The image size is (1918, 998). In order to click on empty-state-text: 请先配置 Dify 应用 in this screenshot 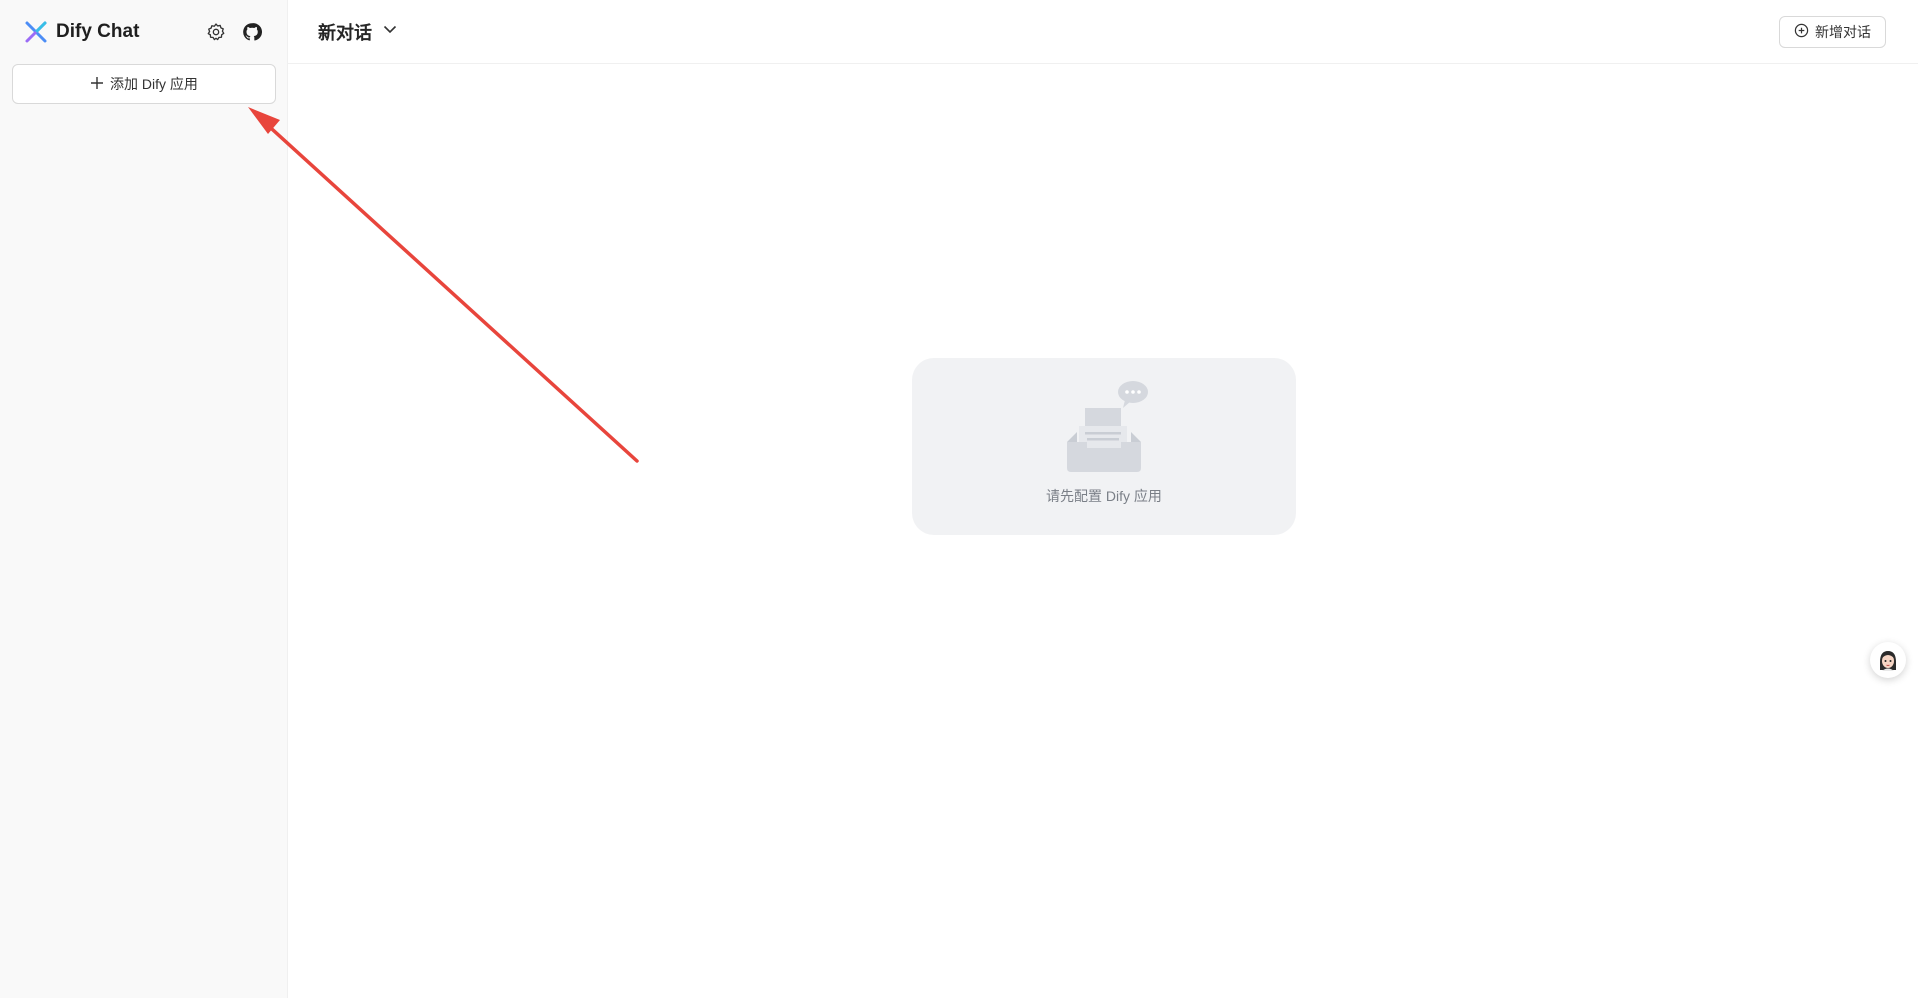, I will do `click(1104, 496)`.